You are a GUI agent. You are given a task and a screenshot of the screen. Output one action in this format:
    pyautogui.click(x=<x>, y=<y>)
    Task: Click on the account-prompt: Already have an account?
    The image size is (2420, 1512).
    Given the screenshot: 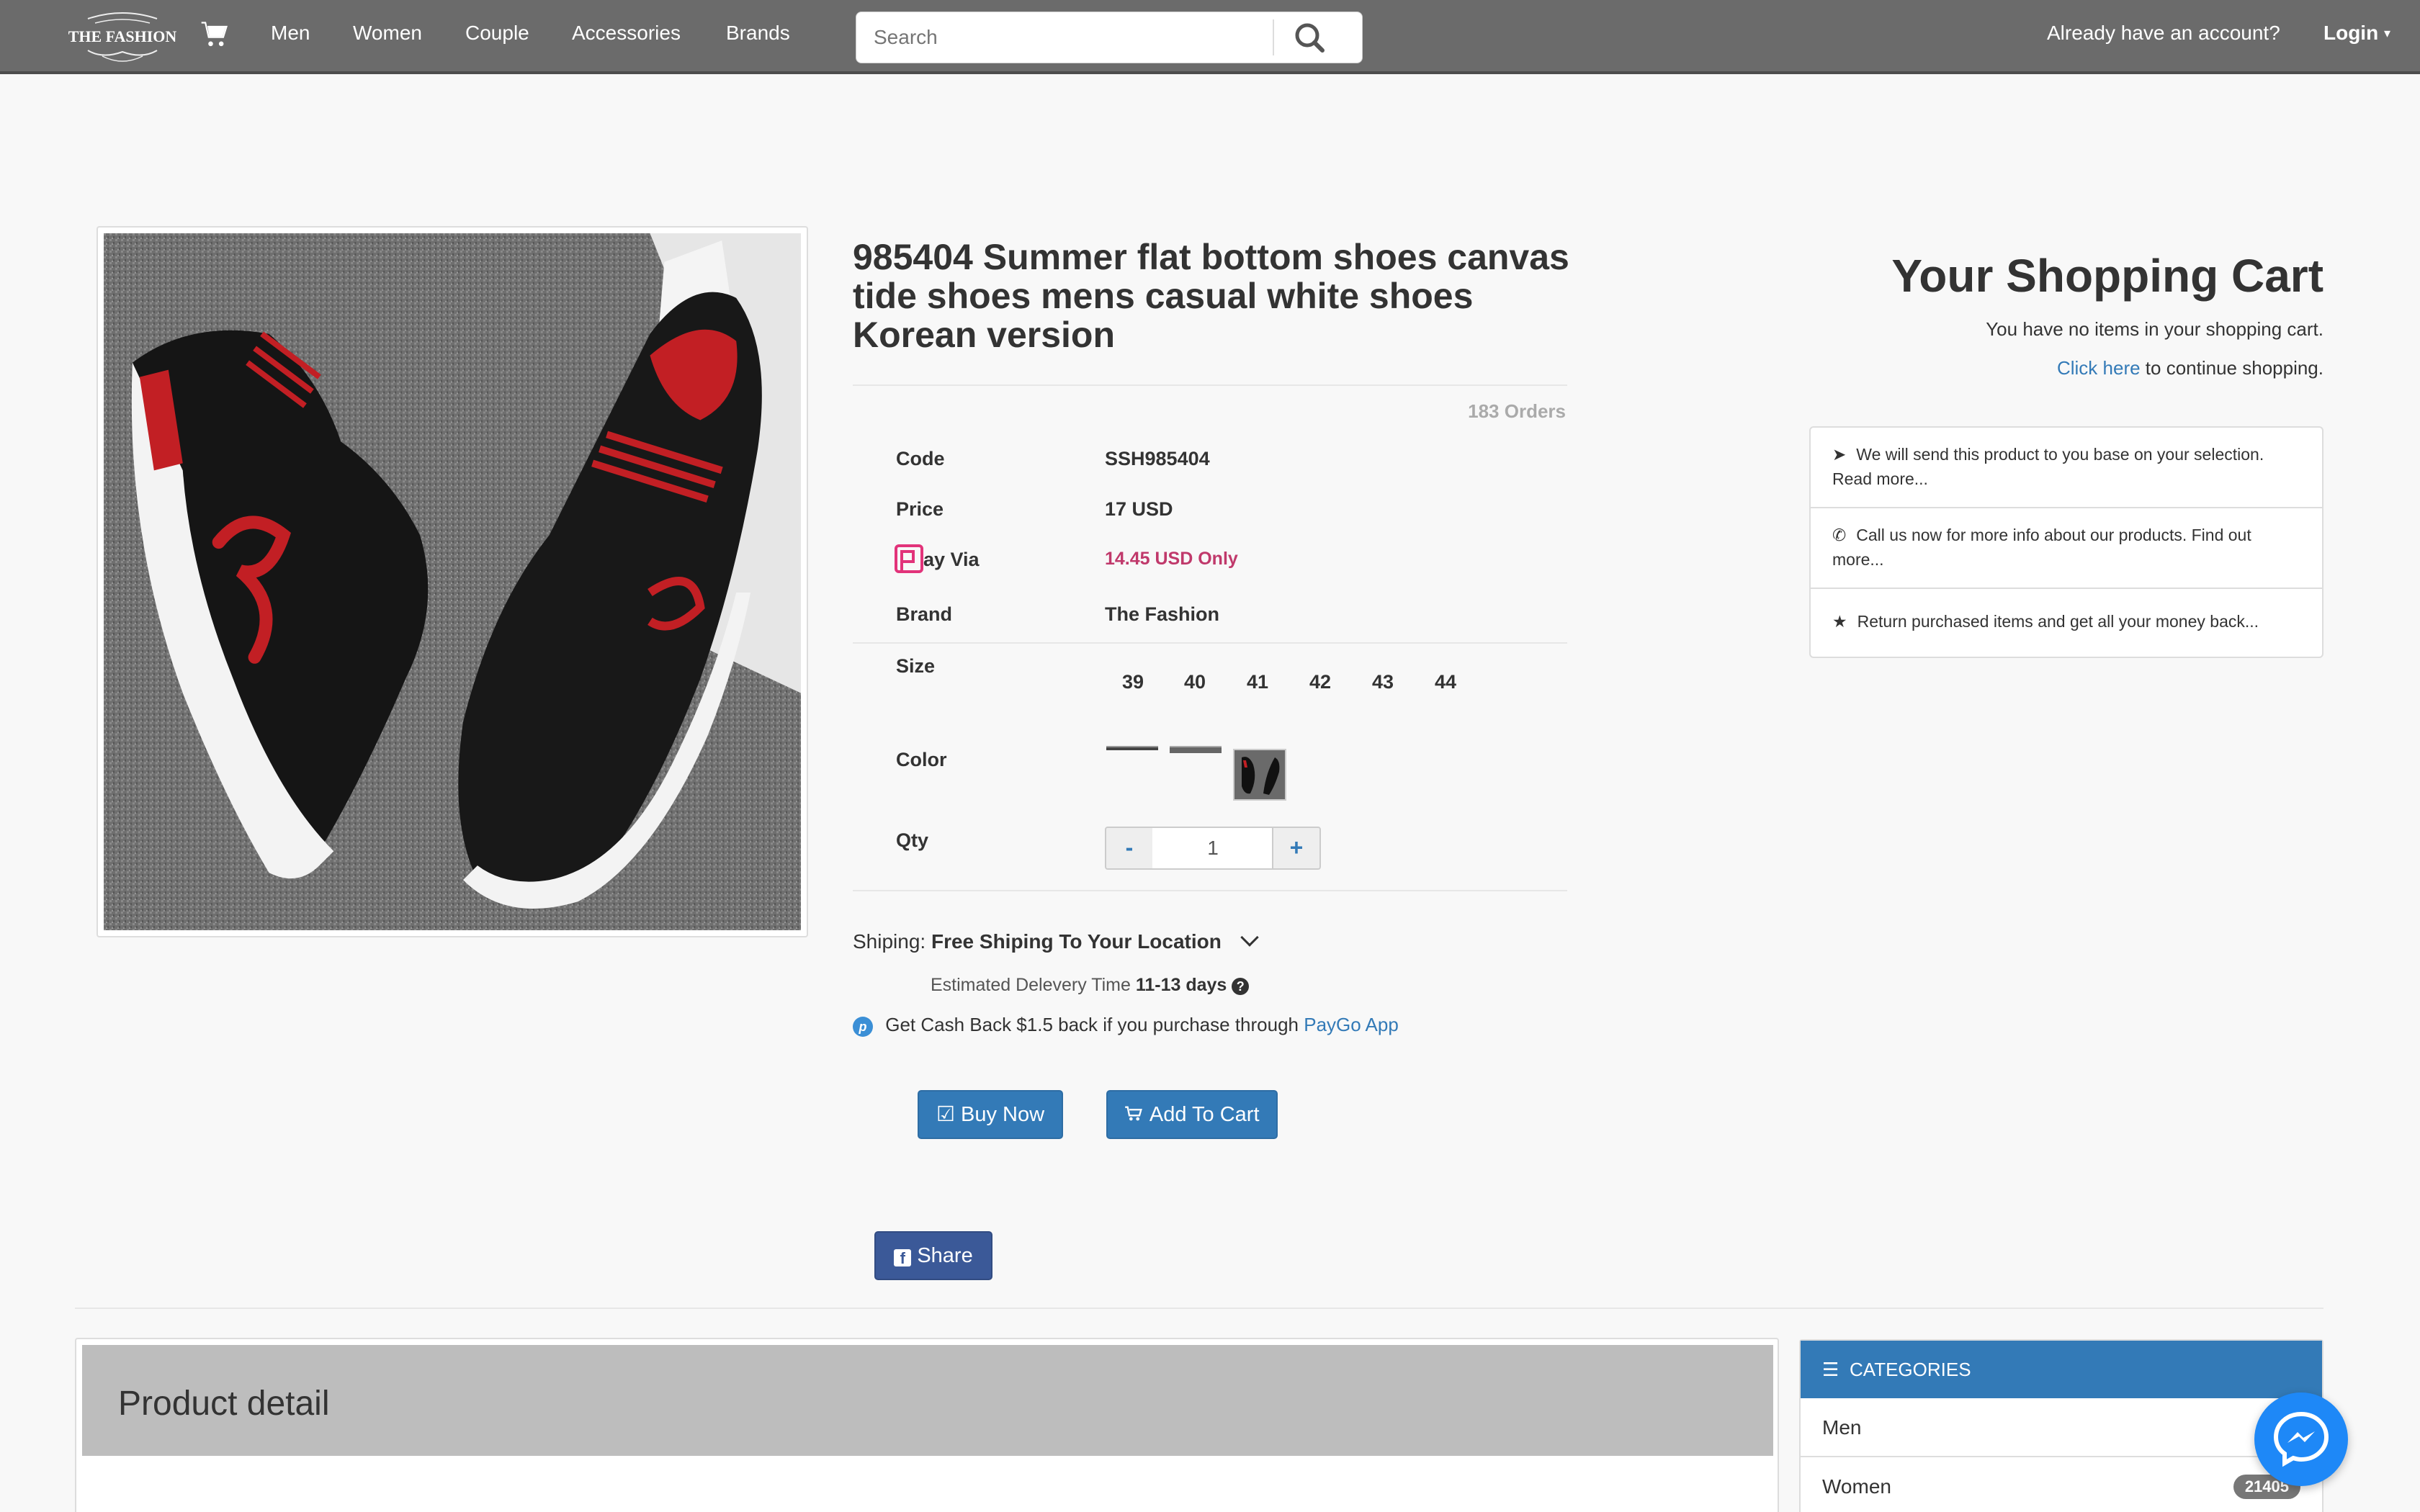 What is the action you would take?
    pyautogui.click(x=2163, y=33)
    